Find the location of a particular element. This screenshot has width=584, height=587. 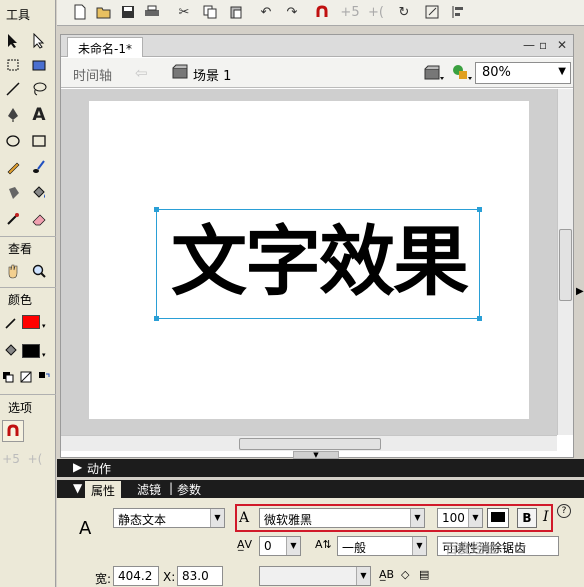

actions-panel-header: ▶ 动作 is located at coordinates (320, 468).